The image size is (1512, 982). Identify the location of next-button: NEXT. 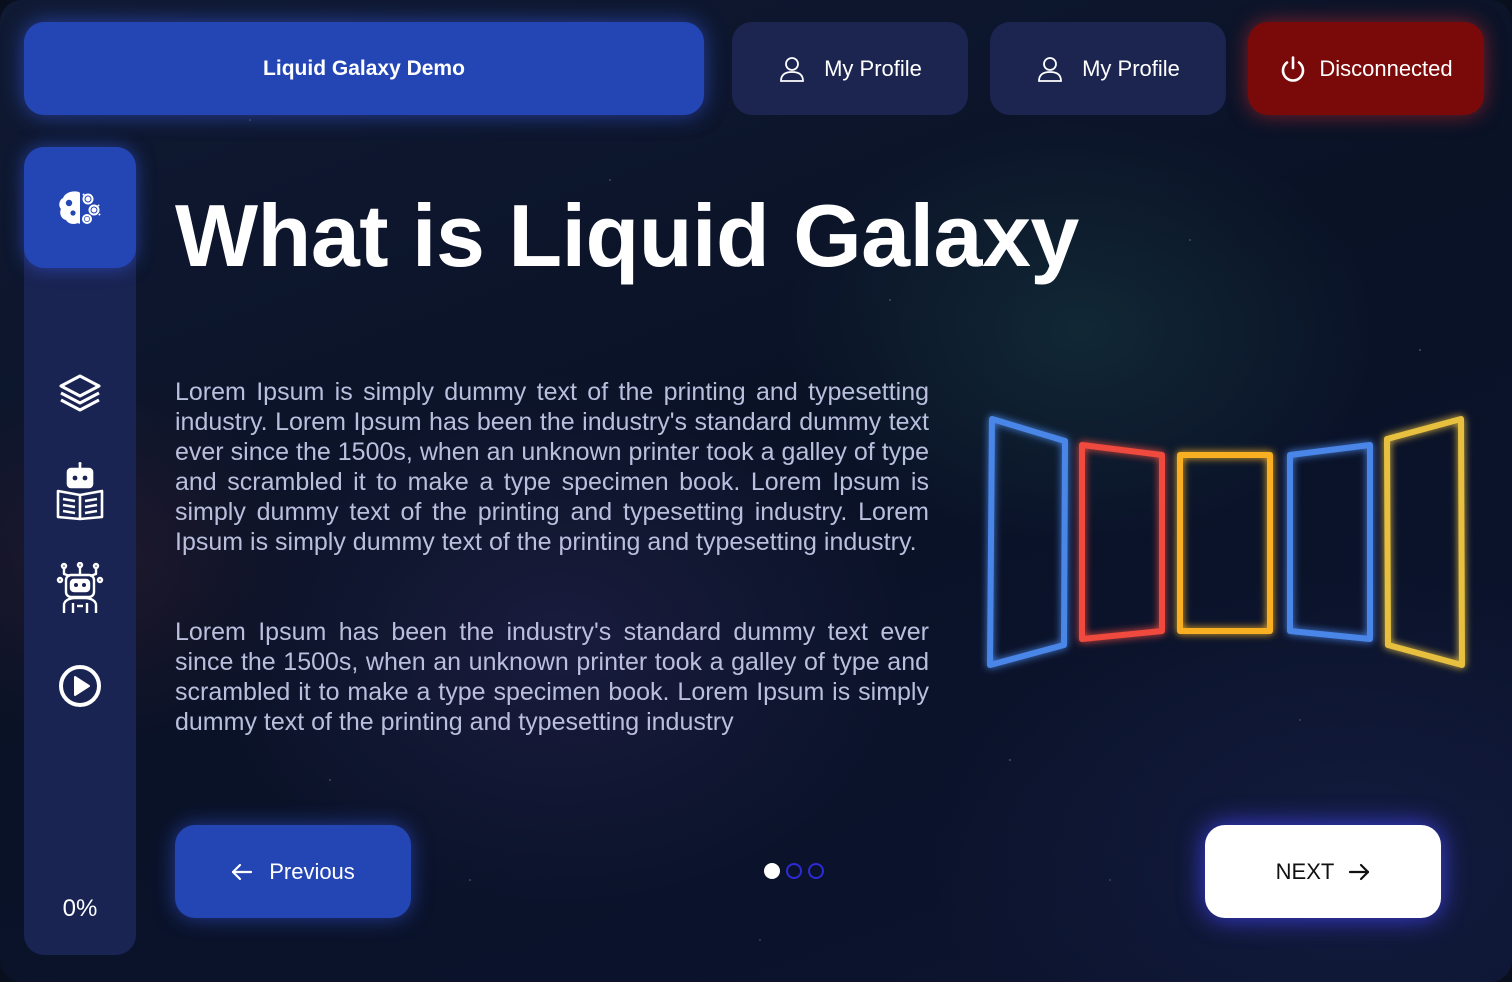
(1323, 871).